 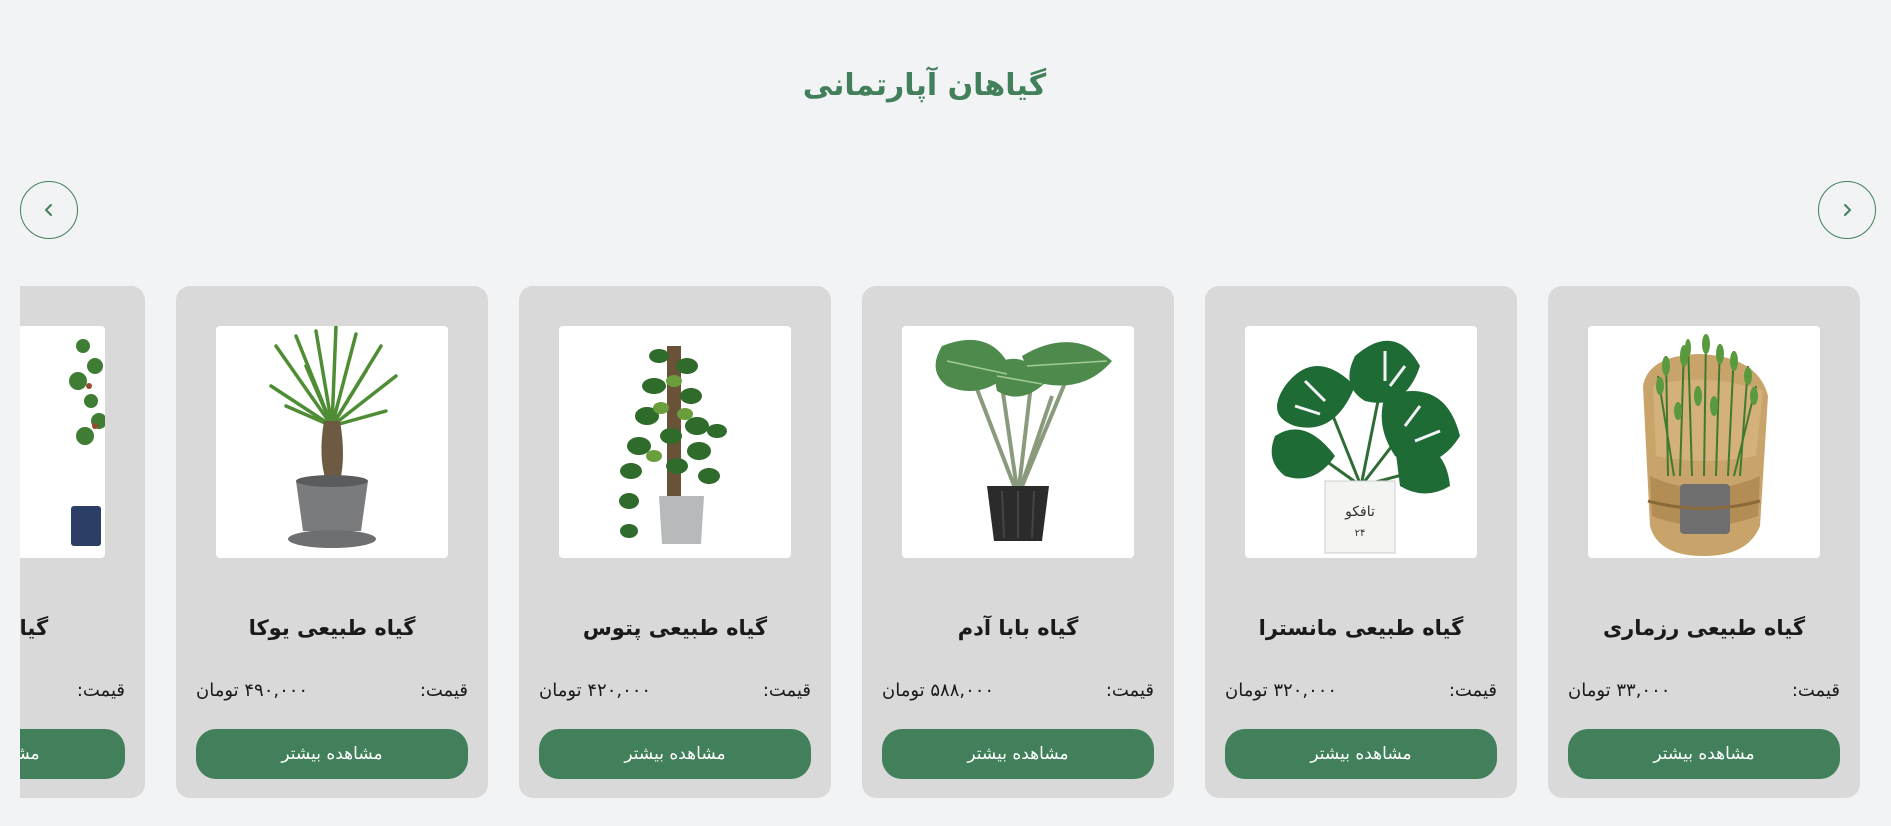 What do you see at coordinates (1360, 533) in the screenshot?
I see `svg-text: ۲۴` at bounding box center [1360, 533].